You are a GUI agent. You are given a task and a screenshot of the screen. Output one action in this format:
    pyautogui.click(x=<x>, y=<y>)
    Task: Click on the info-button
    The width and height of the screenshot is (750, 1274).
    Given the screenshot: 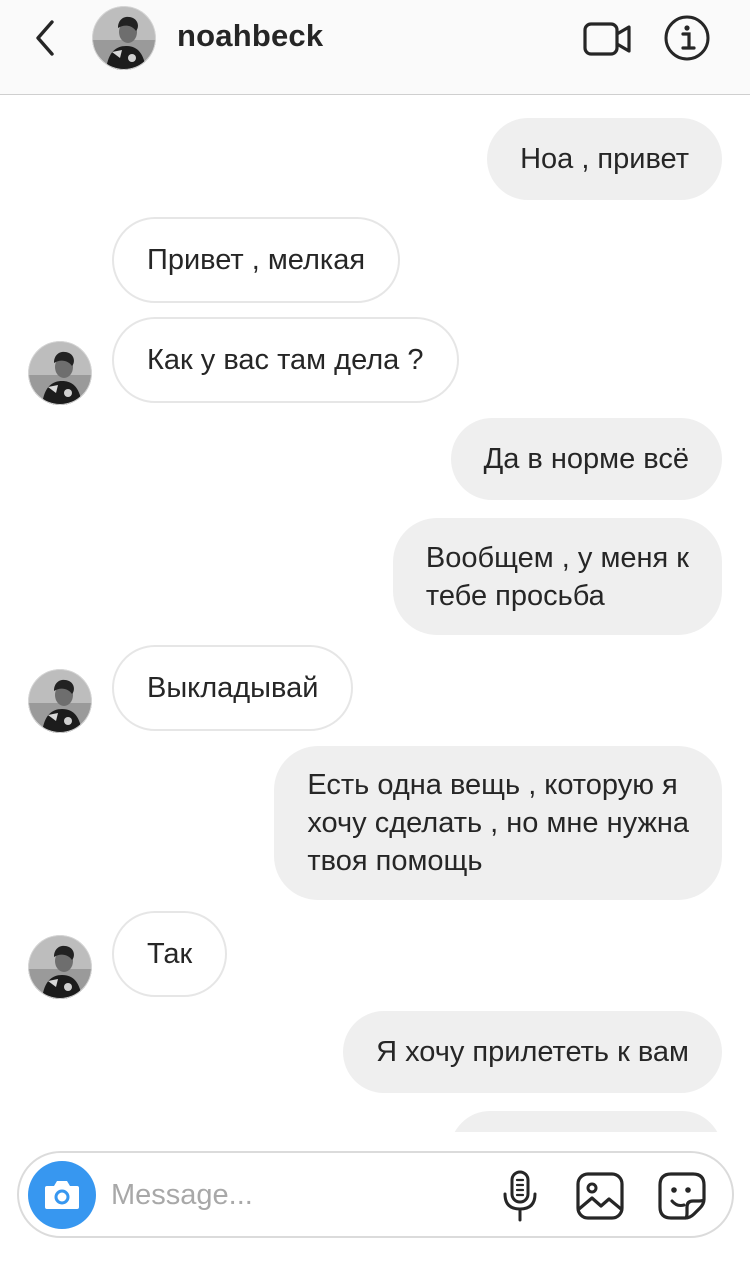 What is the action you would take?
    pyautogui.click(x=687, y=38)
    